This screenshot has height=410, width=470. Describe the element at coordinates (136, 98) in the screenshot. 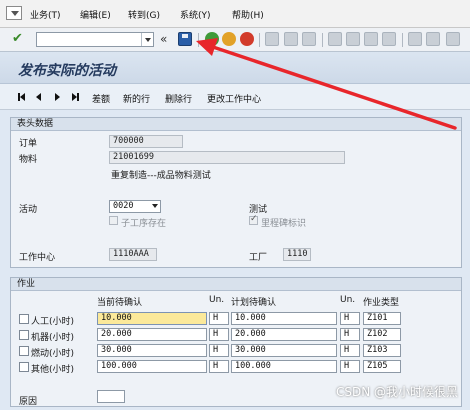

I see `new-row-button: 新的行` at that location.